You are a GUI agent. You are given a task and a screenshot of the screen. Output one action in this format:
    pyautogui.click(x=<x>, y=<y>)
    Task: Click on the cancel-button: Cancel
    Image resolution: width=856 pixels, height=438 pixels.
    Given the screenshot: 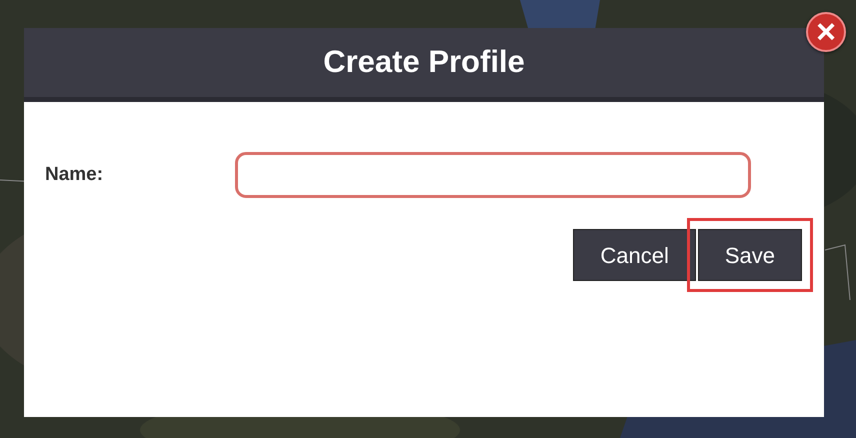 What is the action you would take?
    pyautogui.click(x=634, y=255)
    